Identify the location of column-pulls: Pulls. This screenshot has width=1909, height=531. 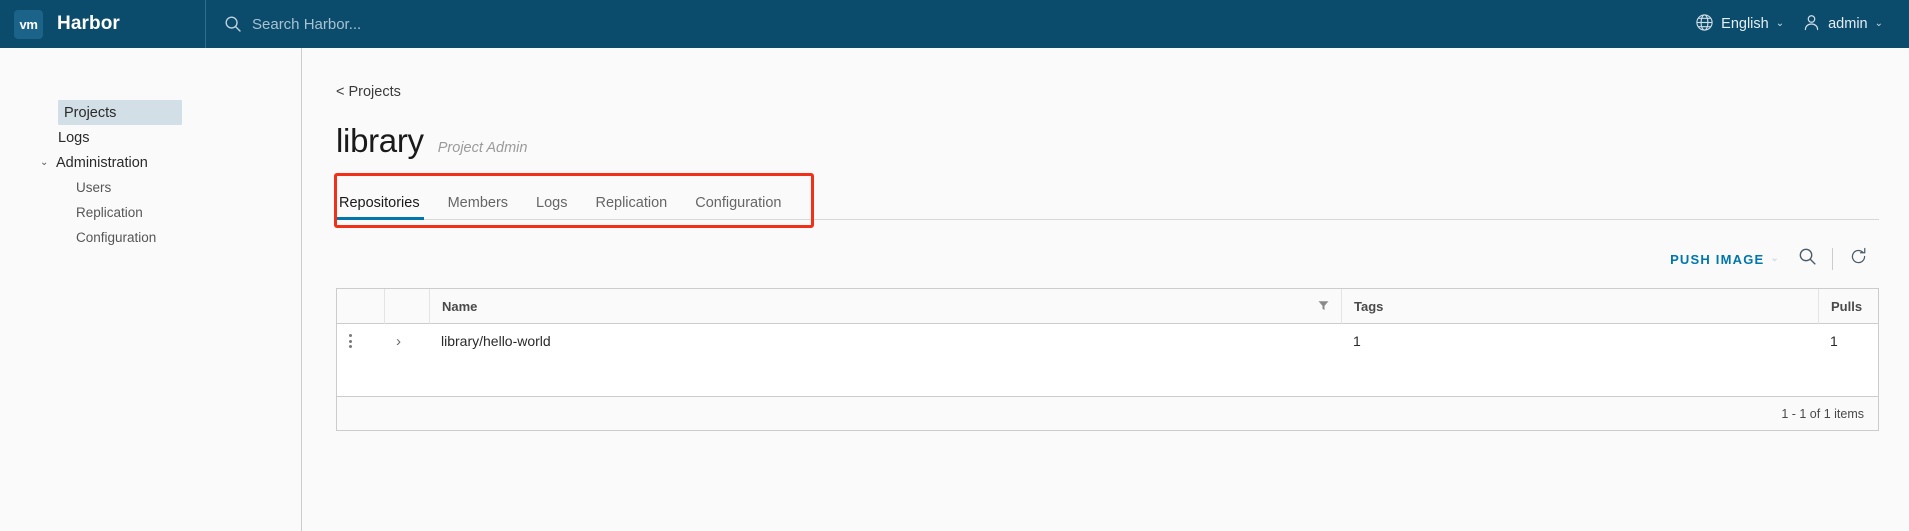
(1848, 306).